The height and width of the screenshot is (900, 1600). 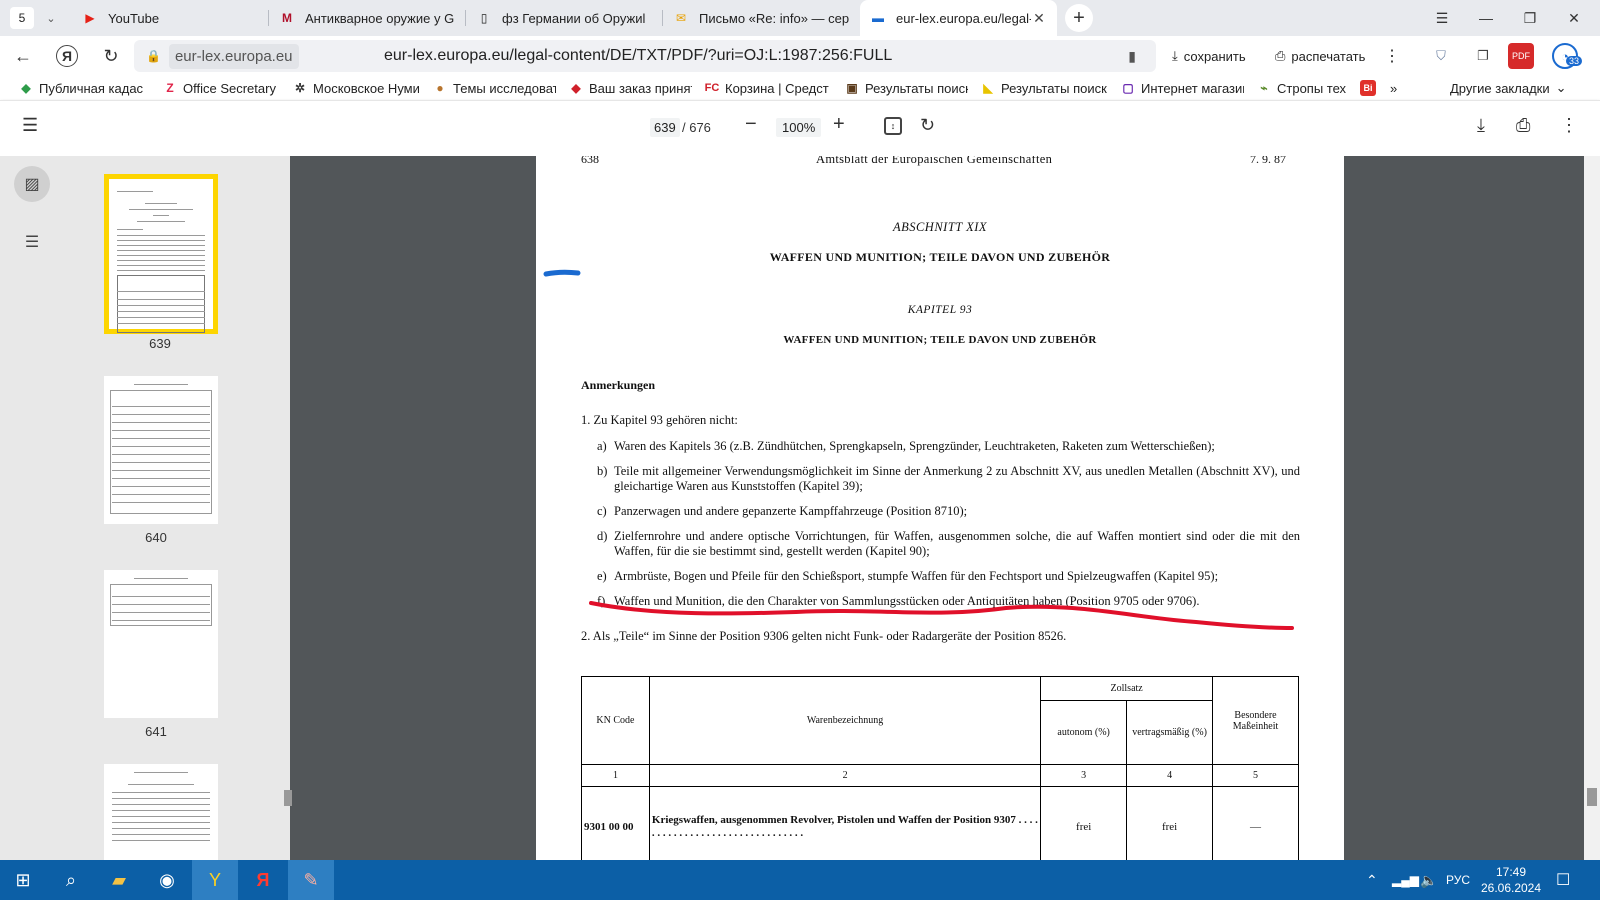 What do you see at coordinates (1561, 87) in the screenshot?
I see `chevron-down-icon: ⌄` at bounding box center [1561, 87].